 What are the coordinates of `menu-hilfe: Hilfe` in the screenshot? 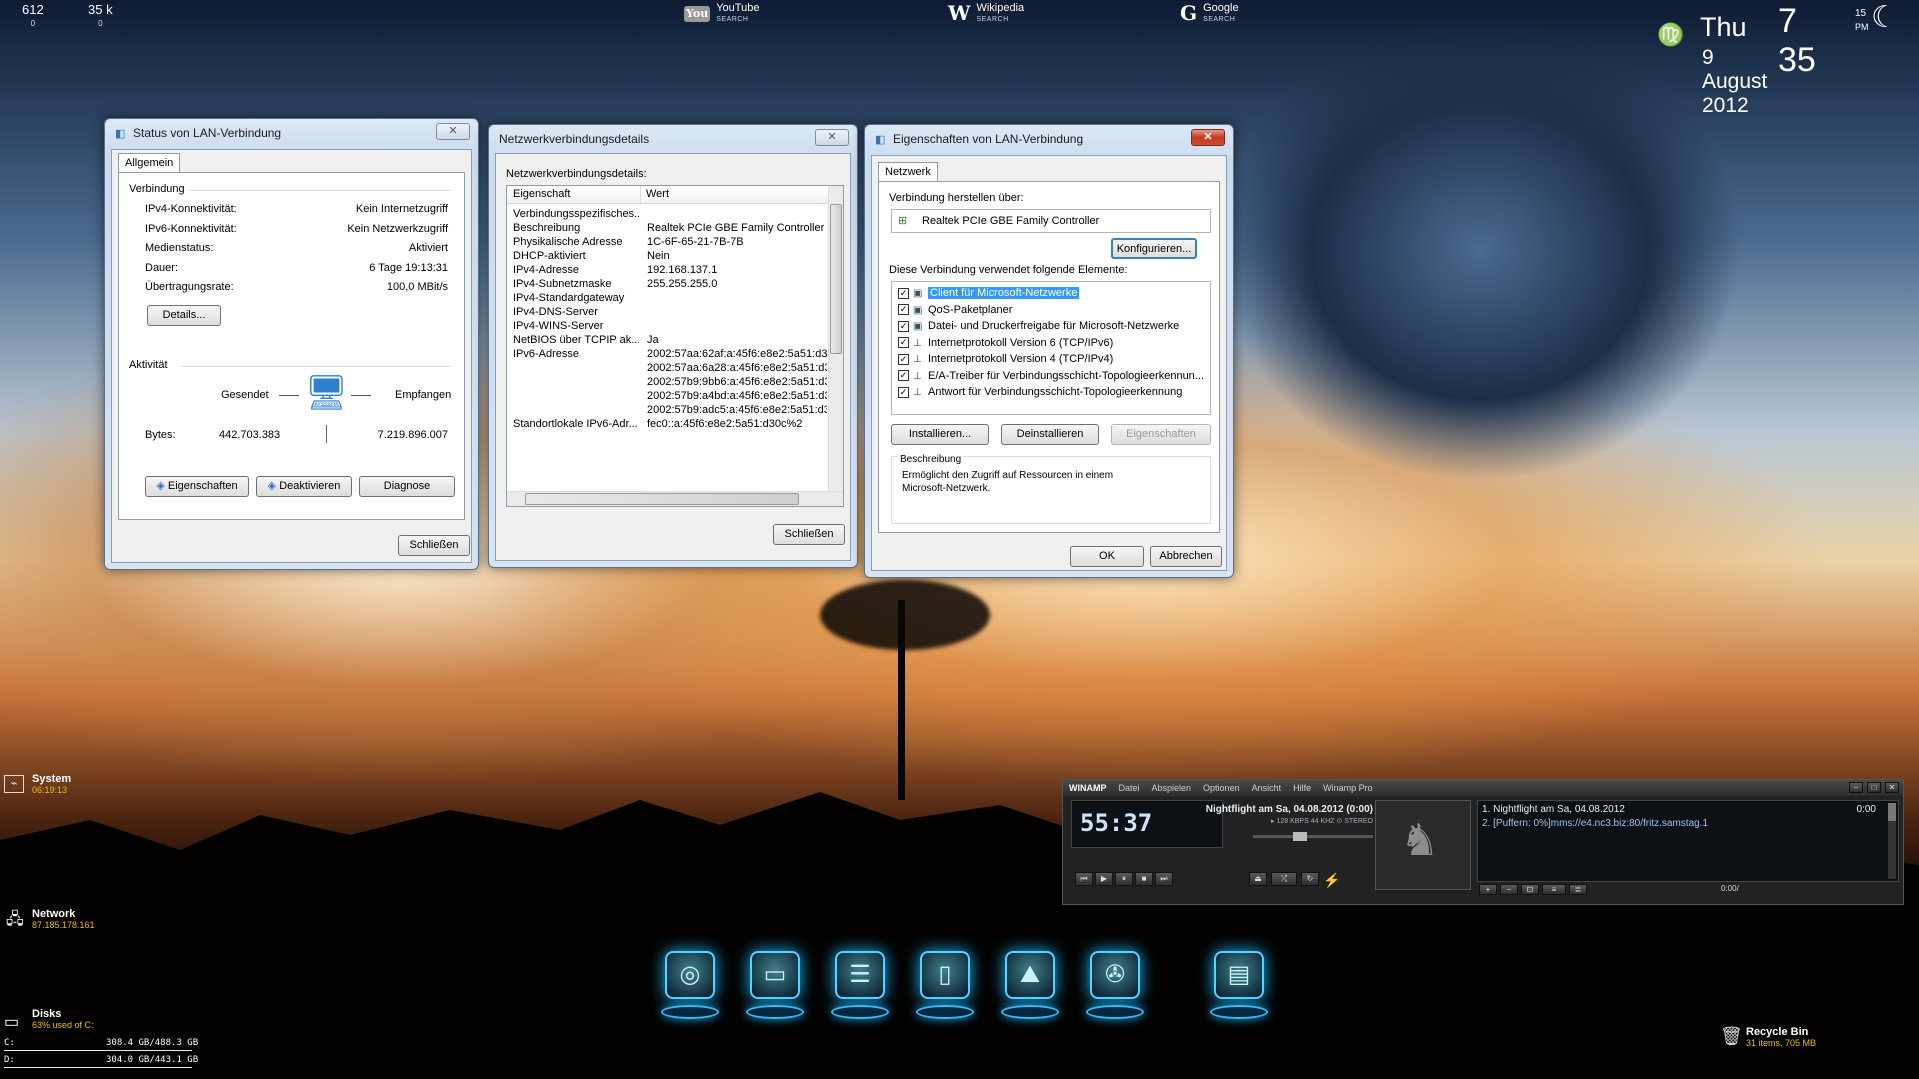 It's located at (1302, 788).